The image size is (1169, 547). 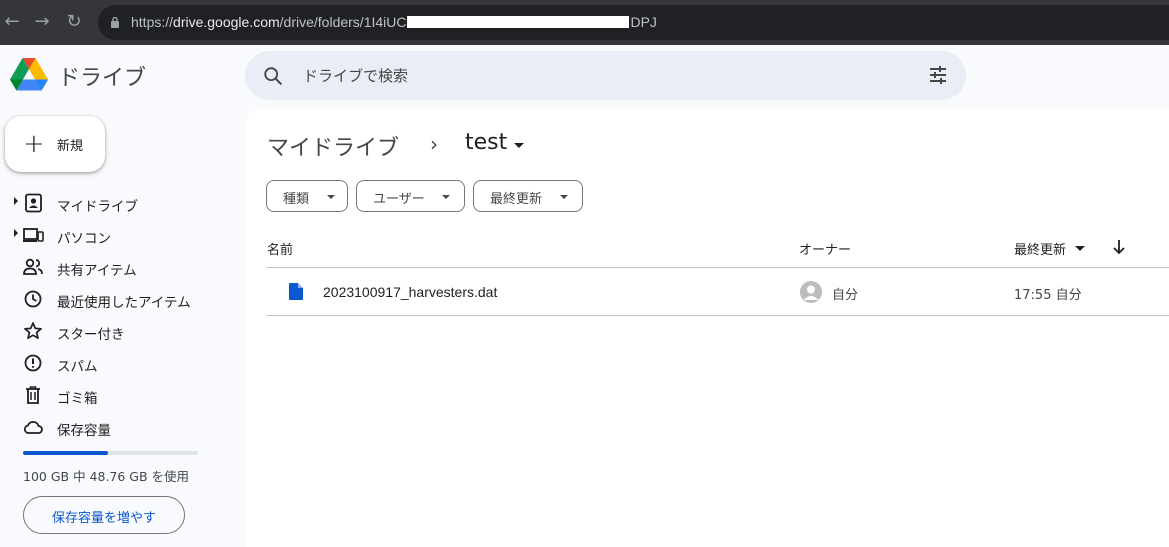 What do you see at coordinates (34, 144) in the screenshot?
I see `plus-icon: +` at bounding box center [34, 144].